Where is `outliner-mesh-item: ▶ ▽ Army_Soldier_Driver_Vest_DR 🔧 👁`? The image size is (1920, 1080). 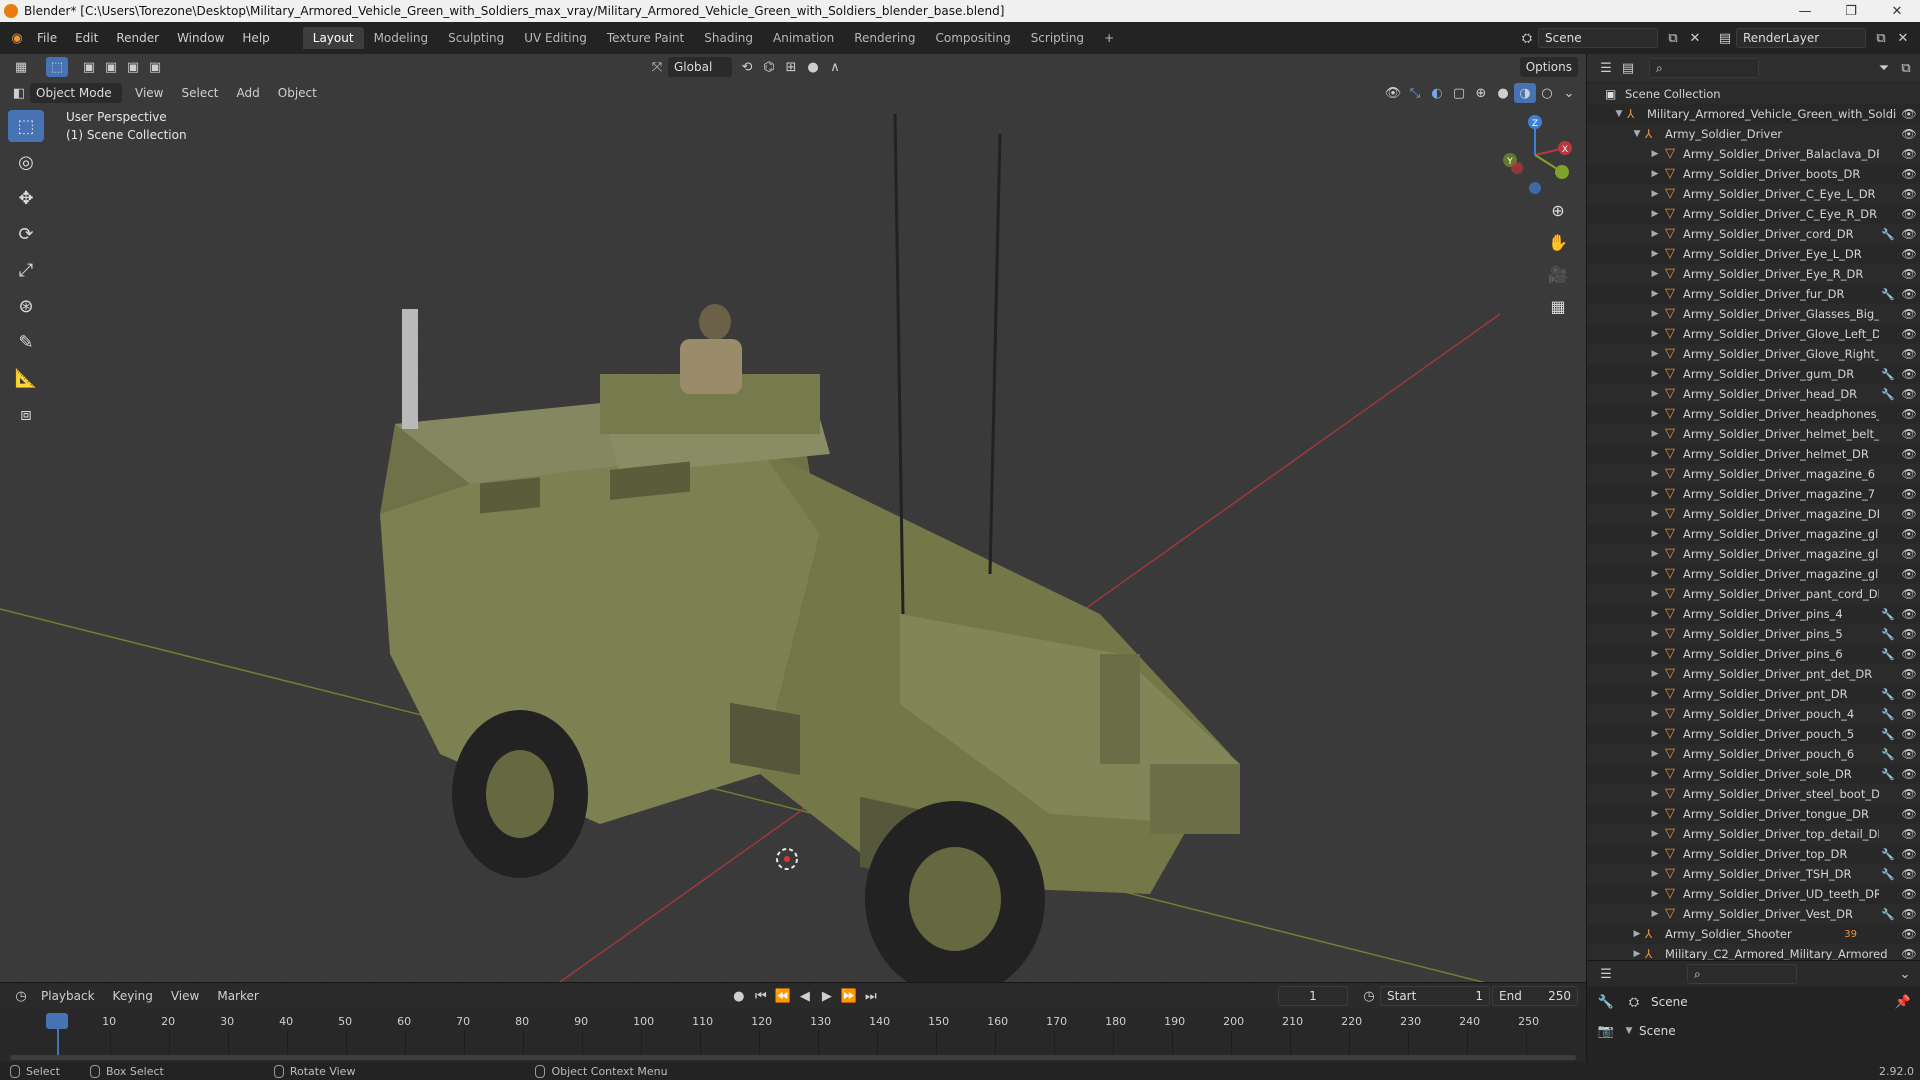
outliner-mesh-item: ▶ ▽ Army_Soldier_Driver_Vest_DR 🔧 👁 is located at coordinates (1753, 914).